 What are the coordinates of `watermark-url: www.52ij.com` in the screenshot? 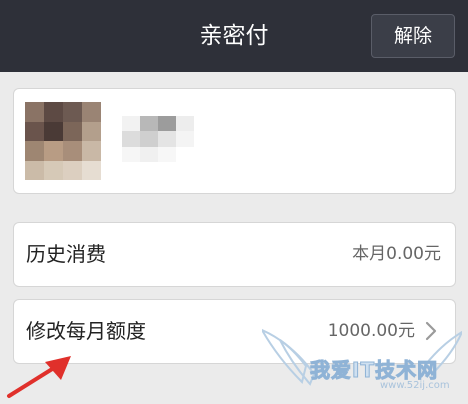 It's located at (415, 385).